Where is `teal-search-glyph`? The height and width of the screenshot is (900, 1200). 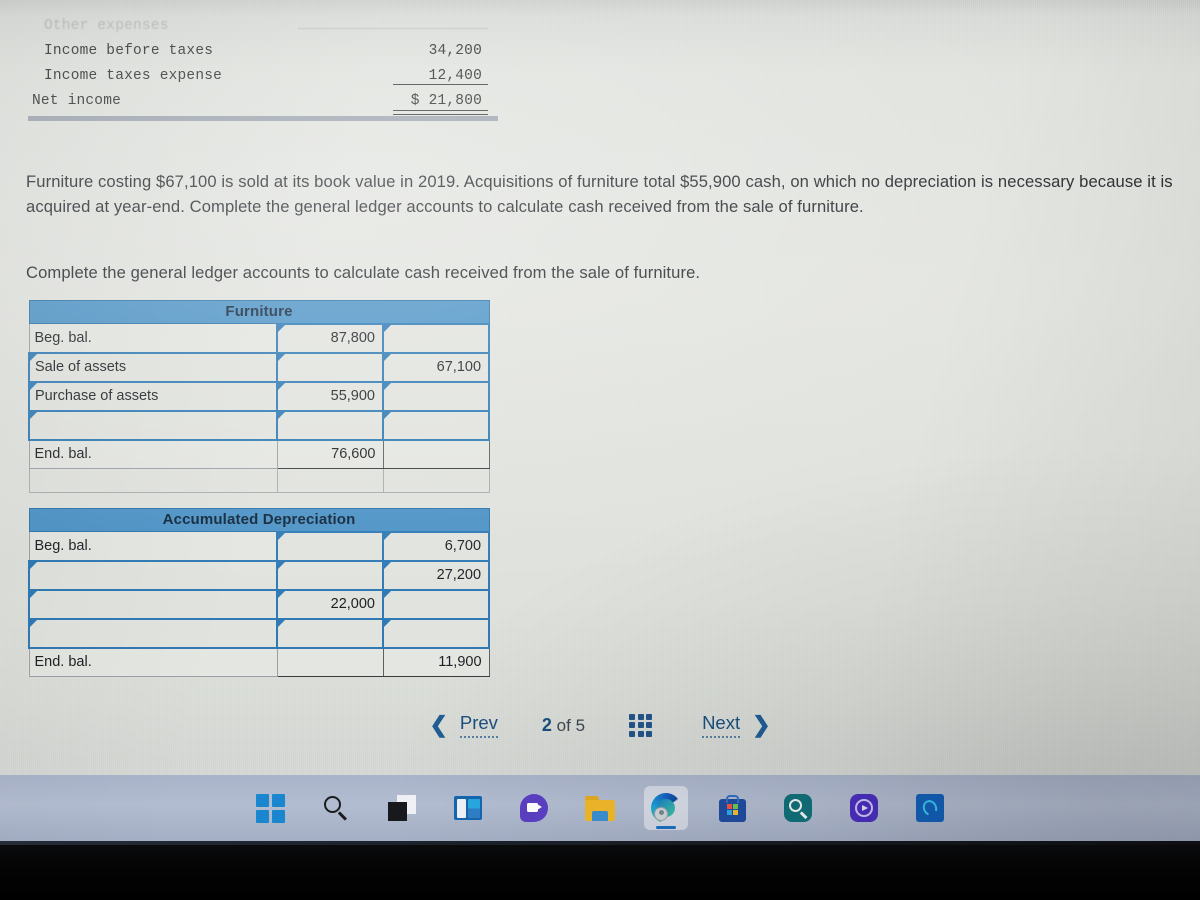
teal-search-glyph is located at coordinates (798, 808).